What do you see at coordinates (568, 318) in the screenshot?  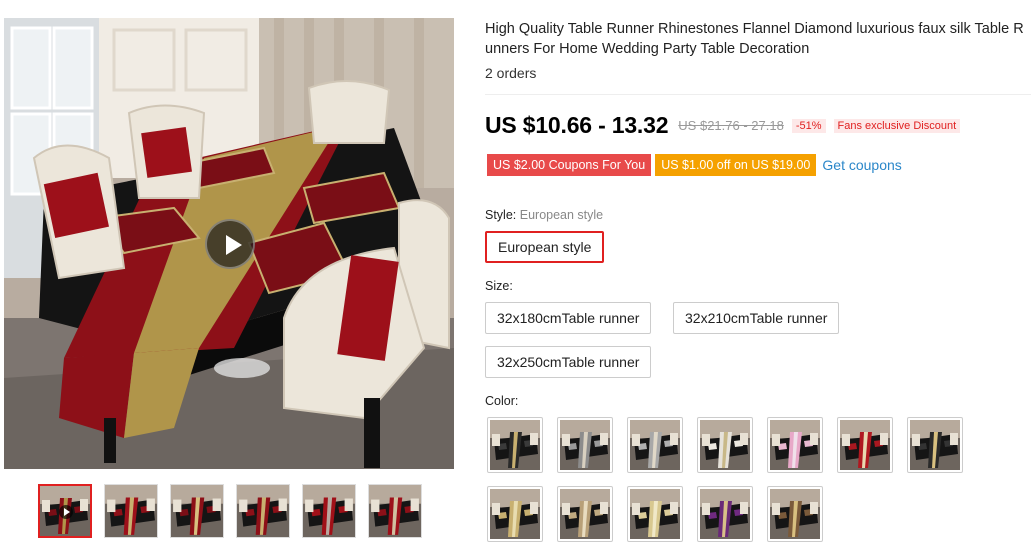 I see `size-option-180: 32x180cmTable runner` at bounding box center [568, 318].